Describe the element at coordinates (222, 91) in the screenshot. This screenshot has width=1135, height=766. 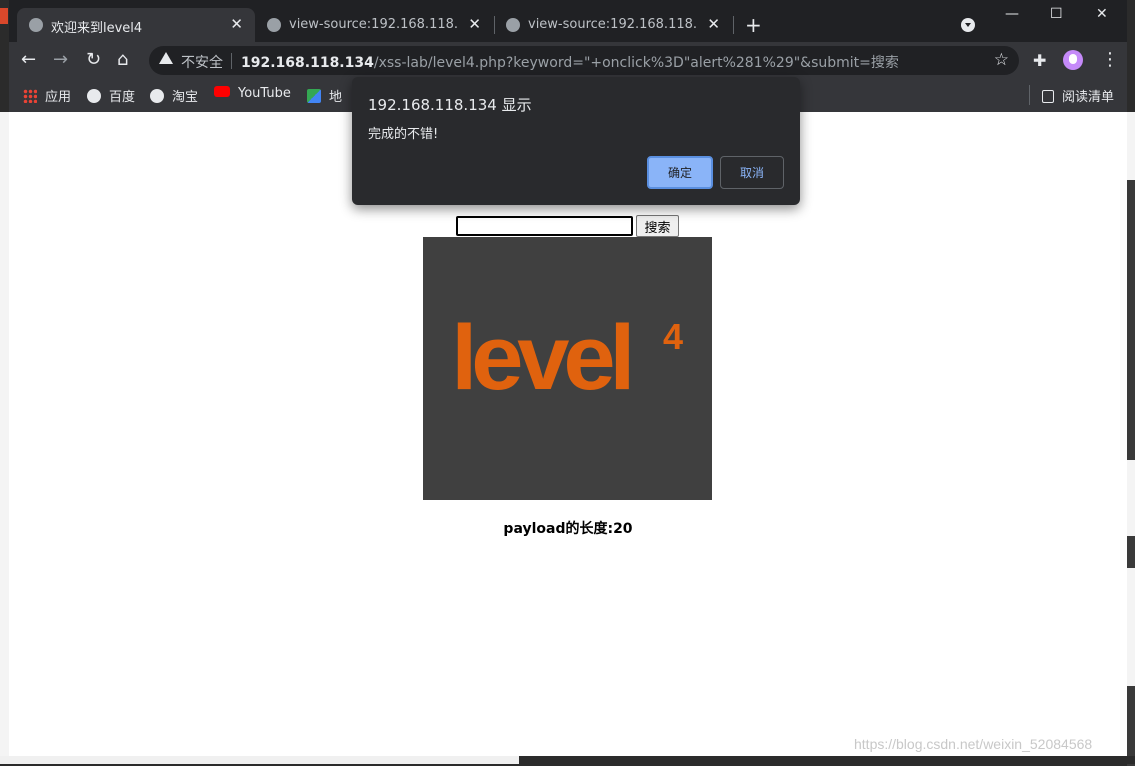
I see `youtube-icon` at that location.